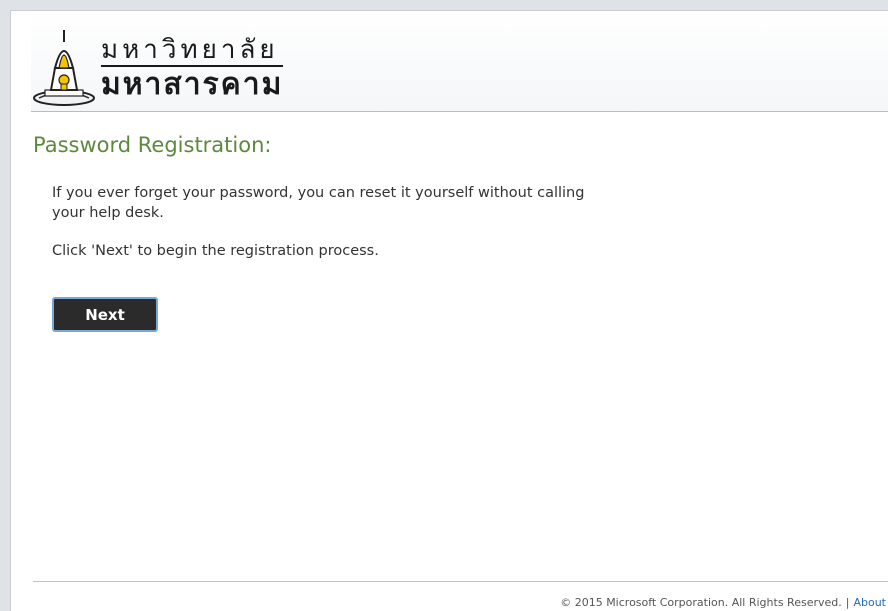 This screenshot has height=611, width=888. What do you see at coordinates (105, 314) in the screenshot?
I see `next-button: Next` at bounding box center [105, 314].